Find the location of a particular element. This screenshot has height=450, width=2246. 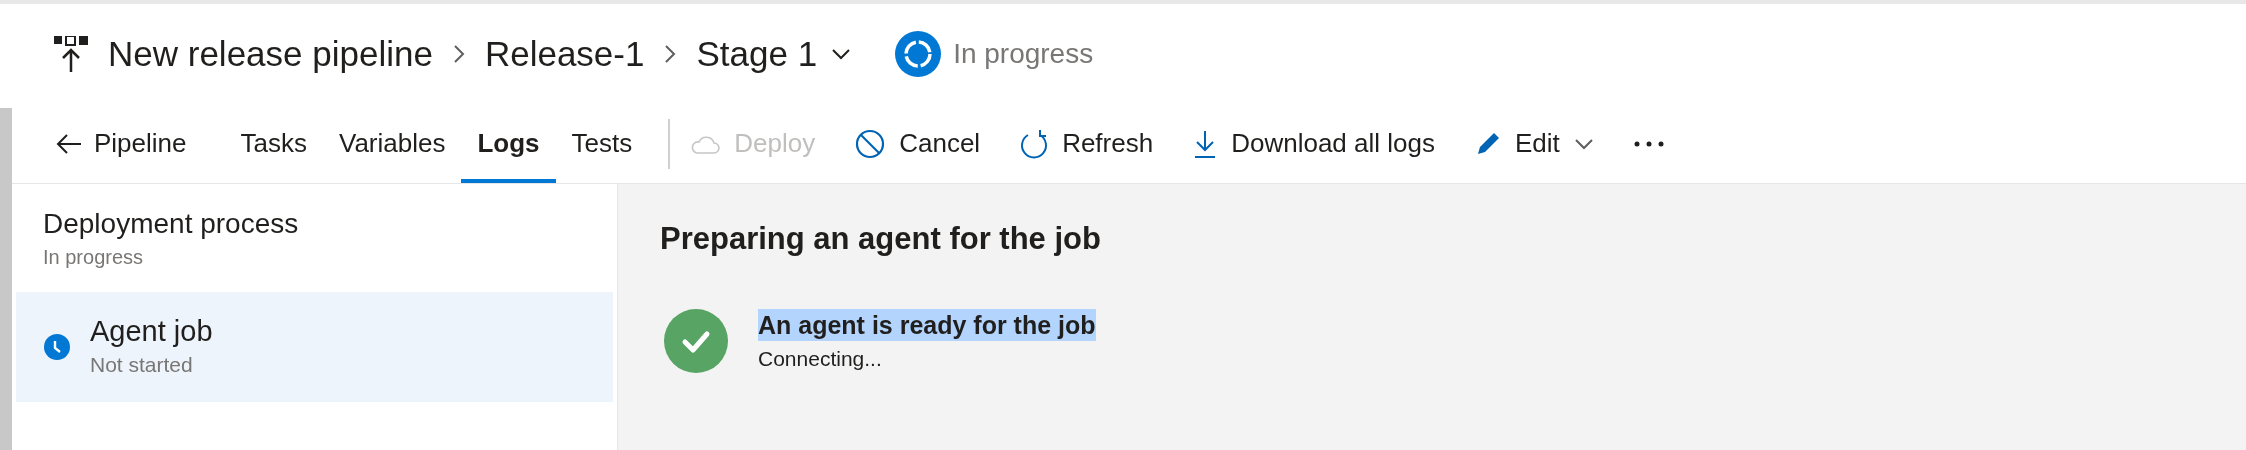

job-status: Not started is located at coordinates (142, 365).